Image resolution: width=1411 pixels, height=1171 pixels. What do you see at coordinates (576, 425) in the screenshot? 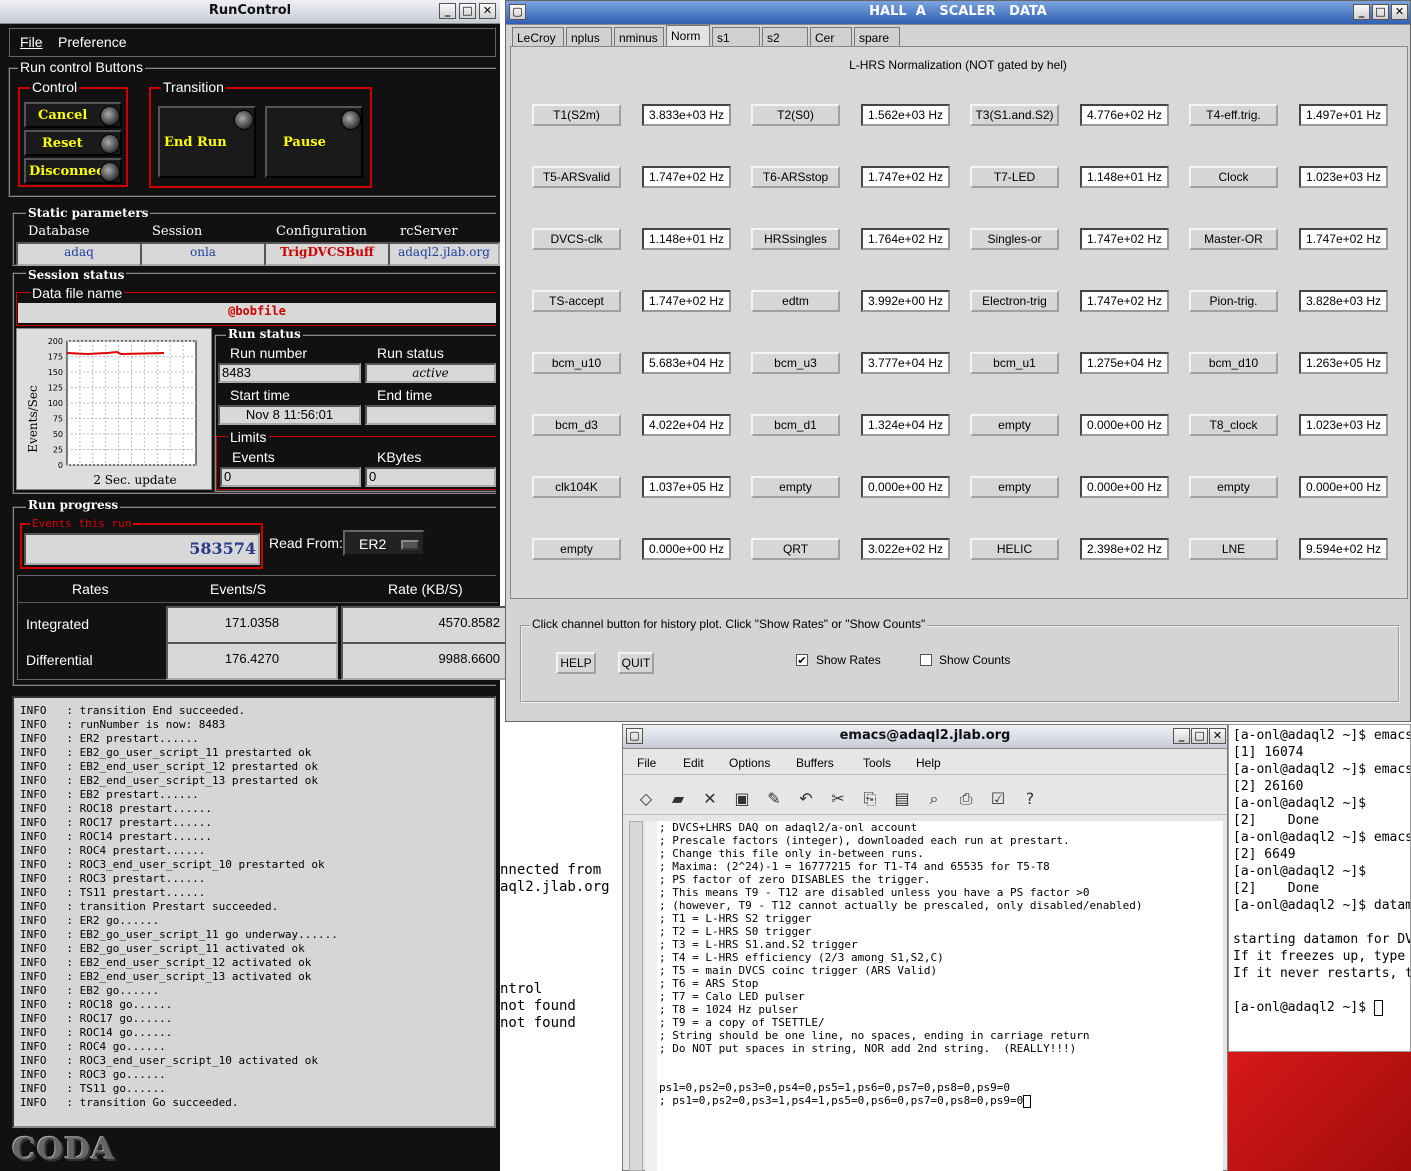
I see `channel-button-bcm-d3: bcm_d3` at bounding box center [576, 425].